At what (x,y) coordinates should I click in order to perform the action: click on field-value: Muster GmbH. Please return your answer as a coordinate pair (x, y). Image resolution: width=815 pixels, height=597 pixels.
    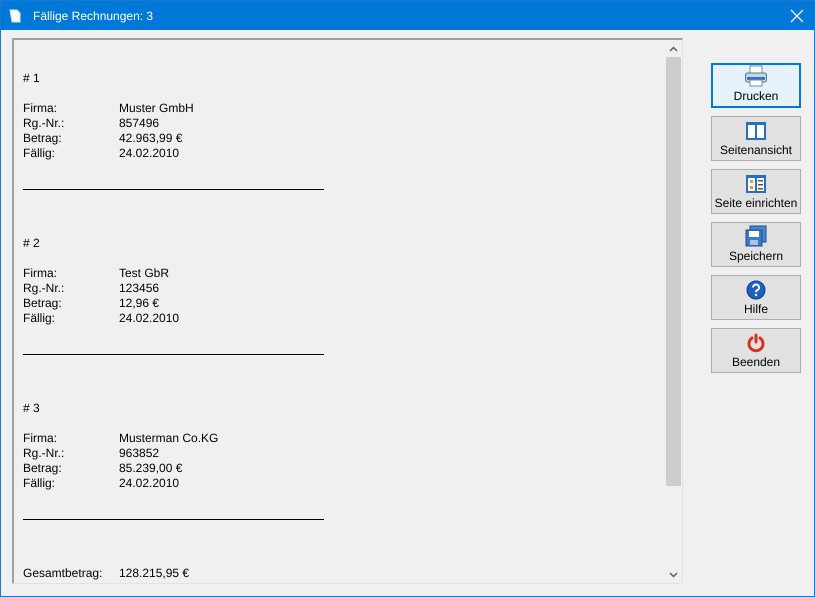
    Looking at the image, I should click on (156, 108).